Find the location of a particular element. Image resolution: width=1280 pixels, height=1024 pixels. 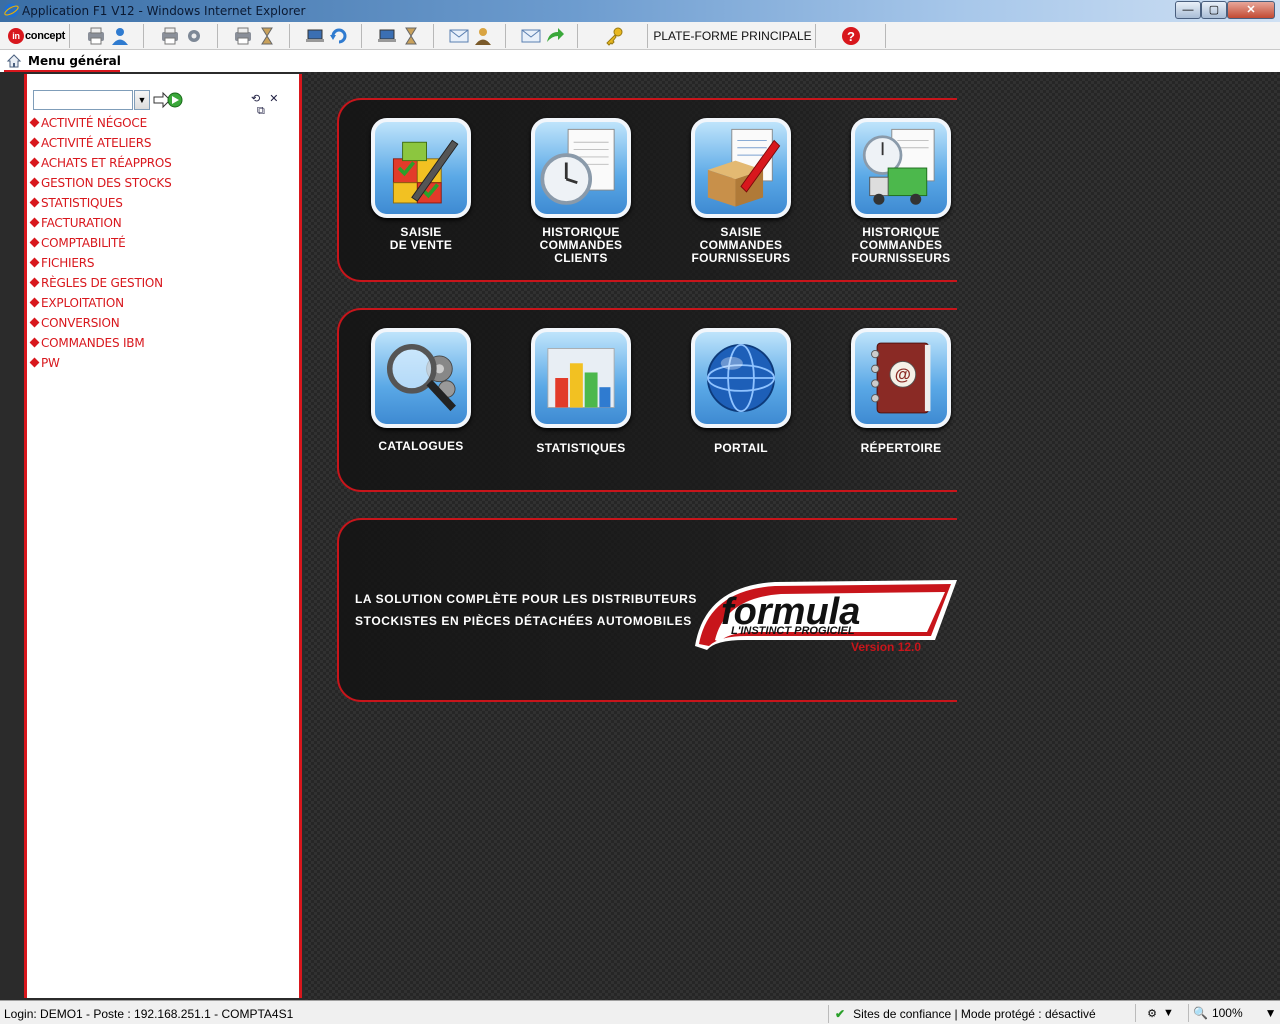

close-button: ✕ is located at coordinates (1251, 10).